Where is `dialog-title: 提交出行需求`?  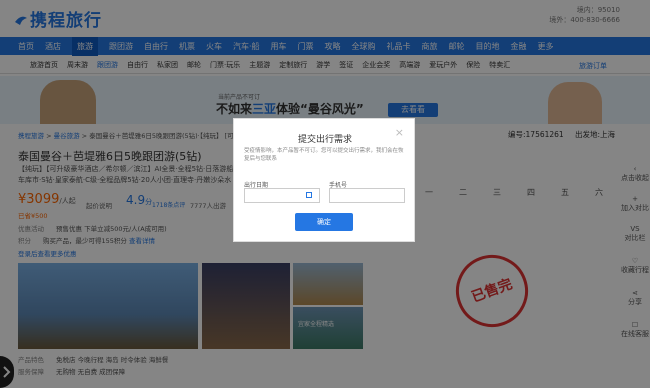
dialog-title: 提交出行需求 is located at coordinates (324, 140).